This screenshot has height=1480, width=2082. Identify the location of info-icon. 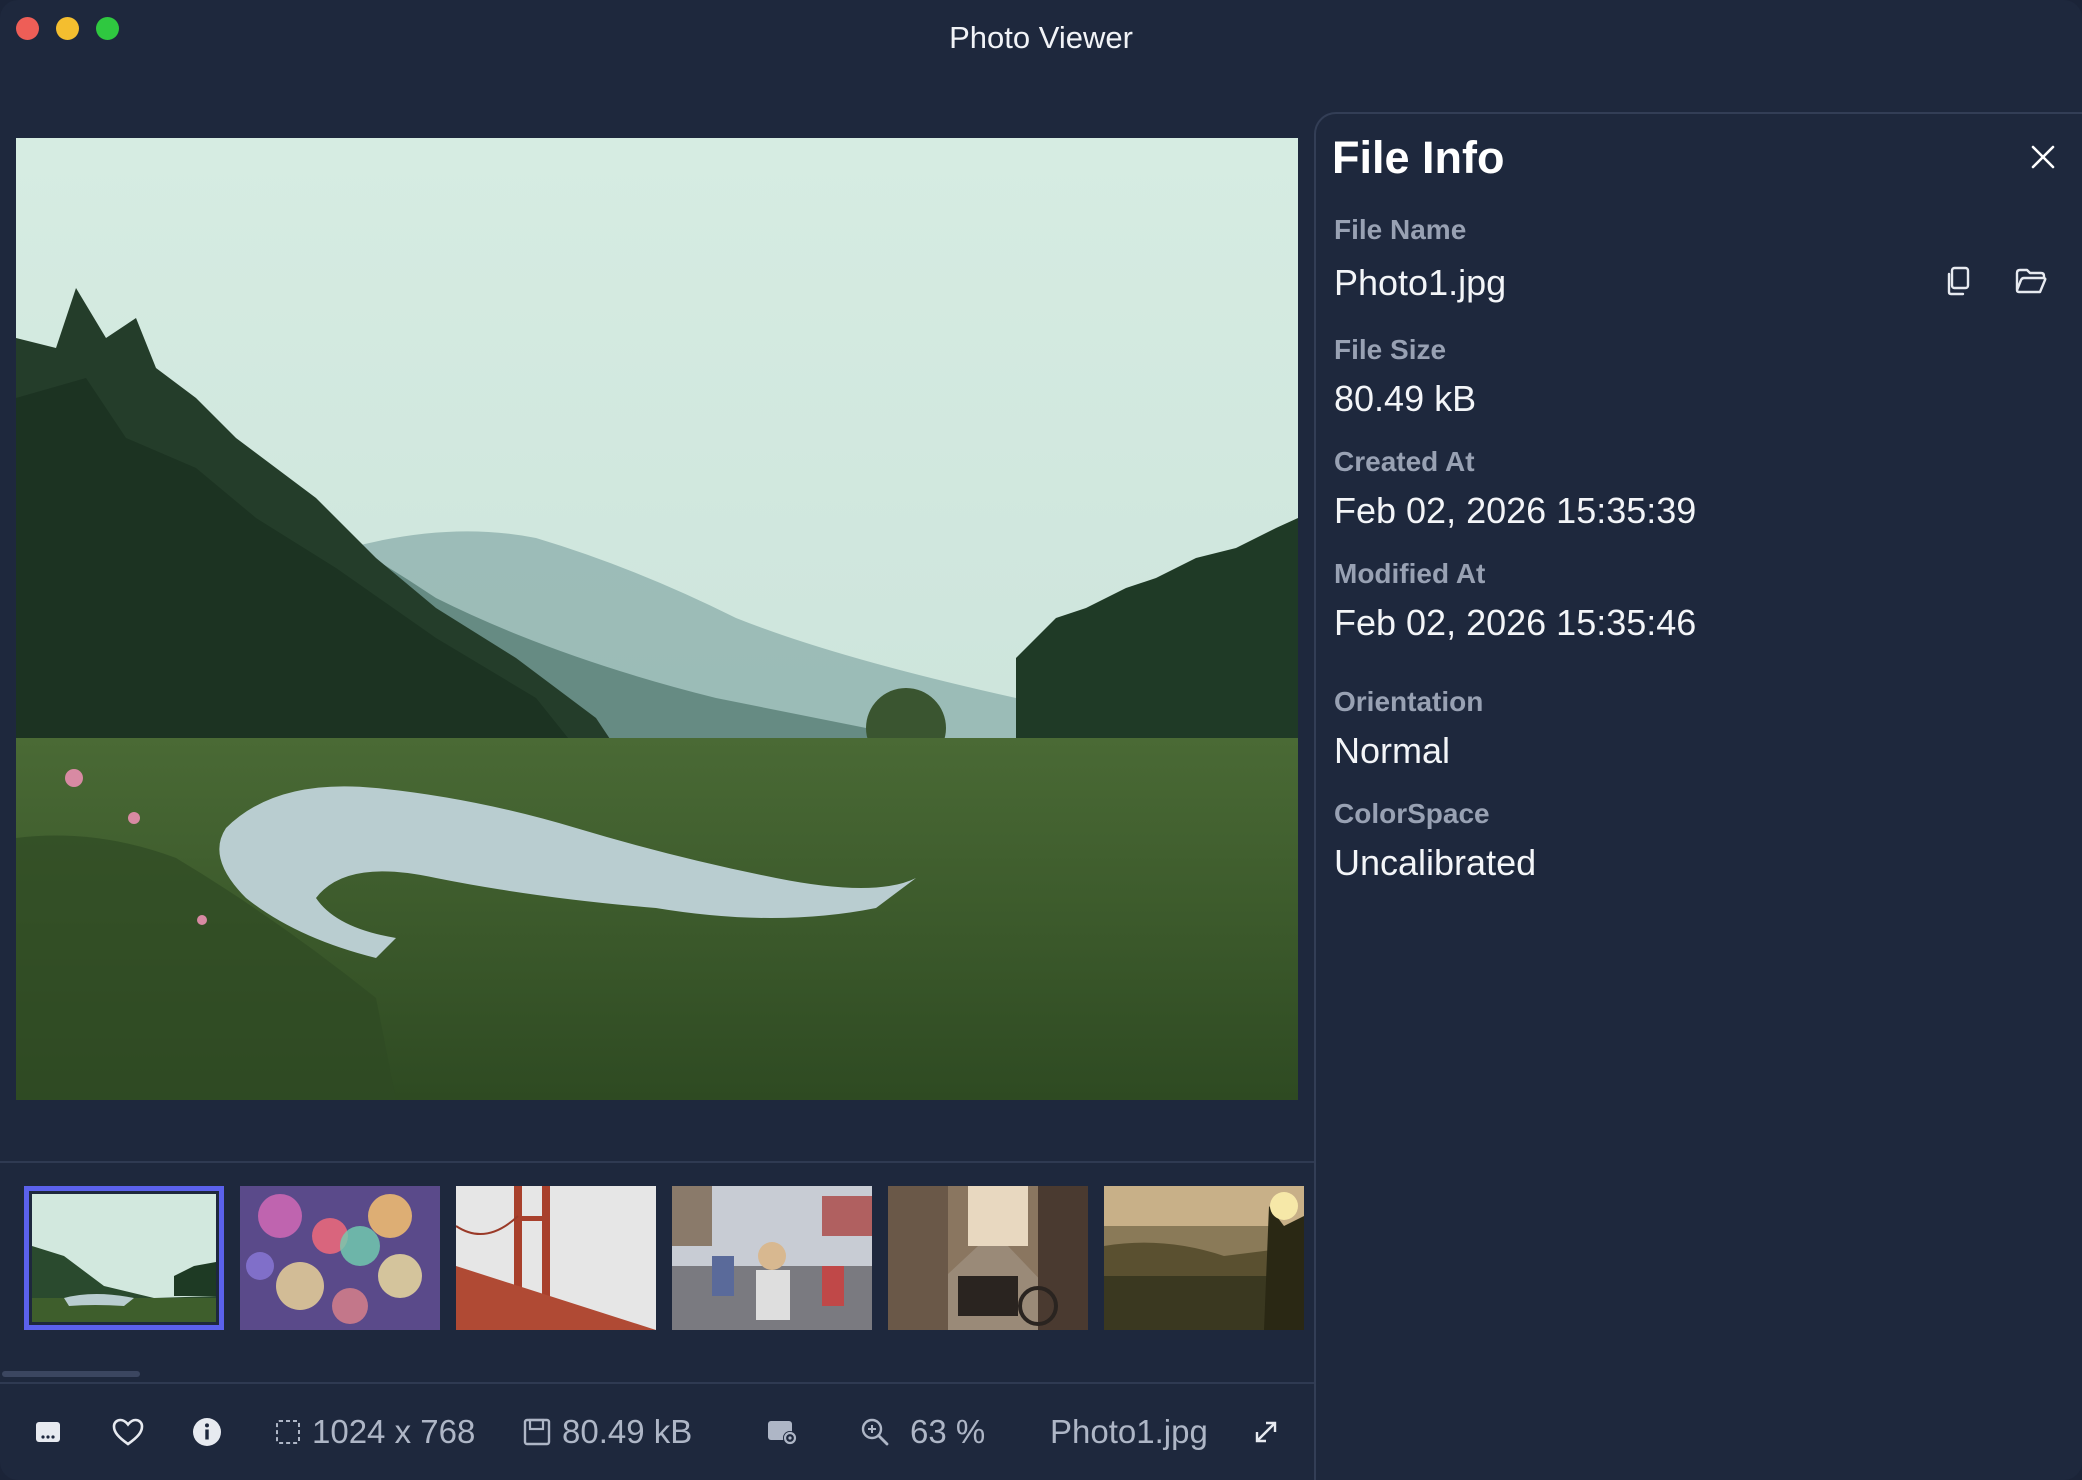
(207, 1432).